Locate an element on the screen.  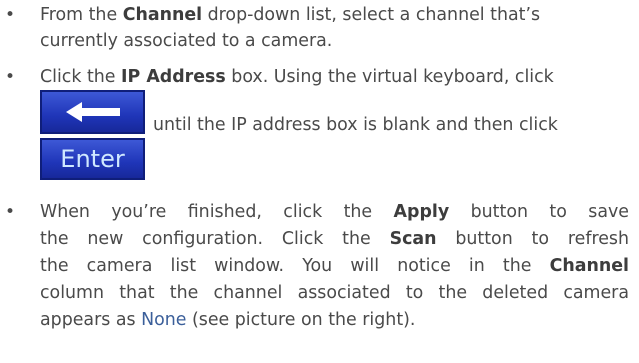
bold-term-scan: Scan is located at coordinates (413, 239).